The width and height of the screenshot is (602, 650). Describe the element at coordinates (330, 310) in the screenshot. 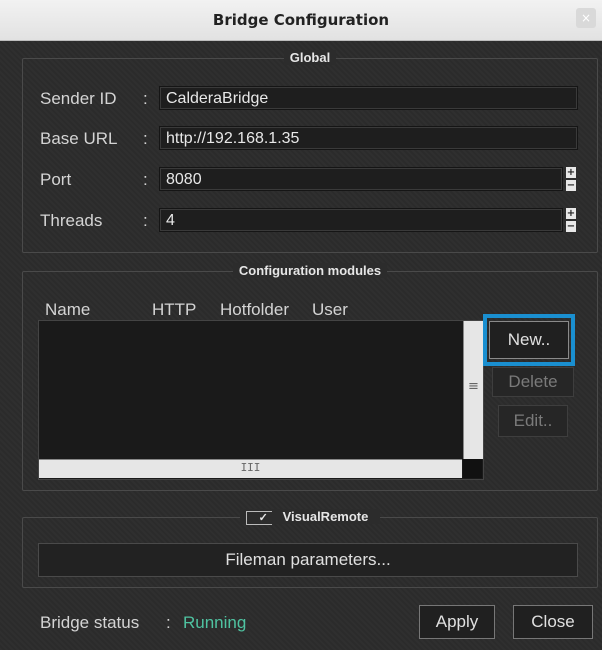

I see `column-header-user: User` at that location.